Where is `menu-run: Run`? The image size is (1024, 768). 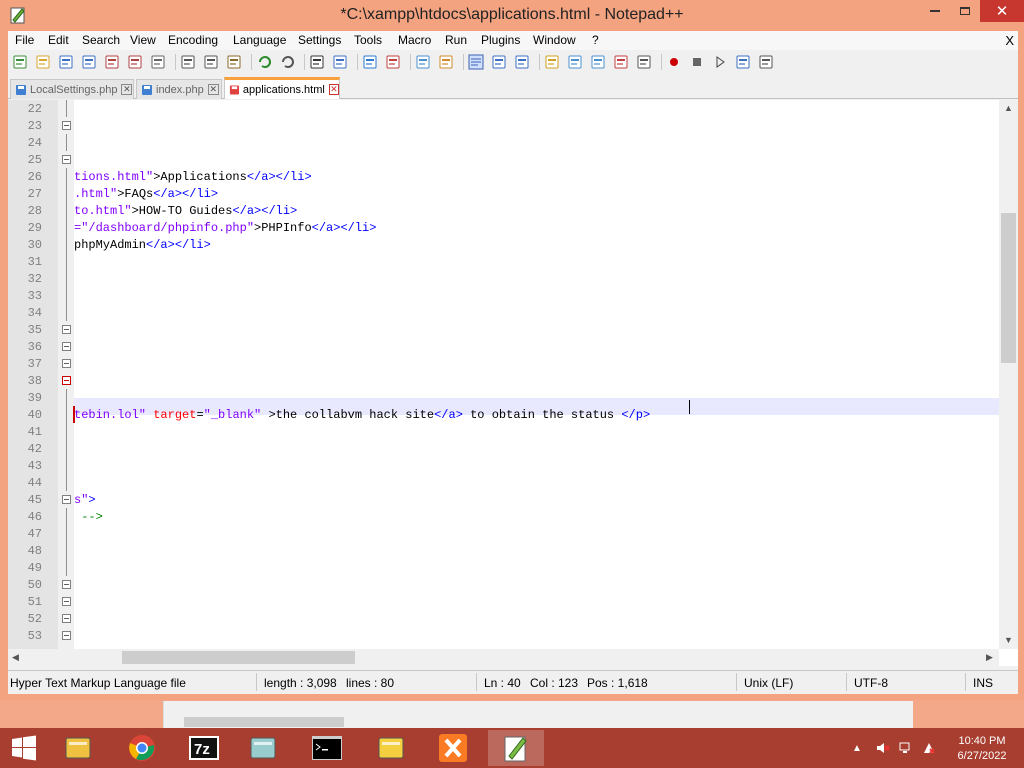
menu-run: Run is located at coordinates (456, 40).